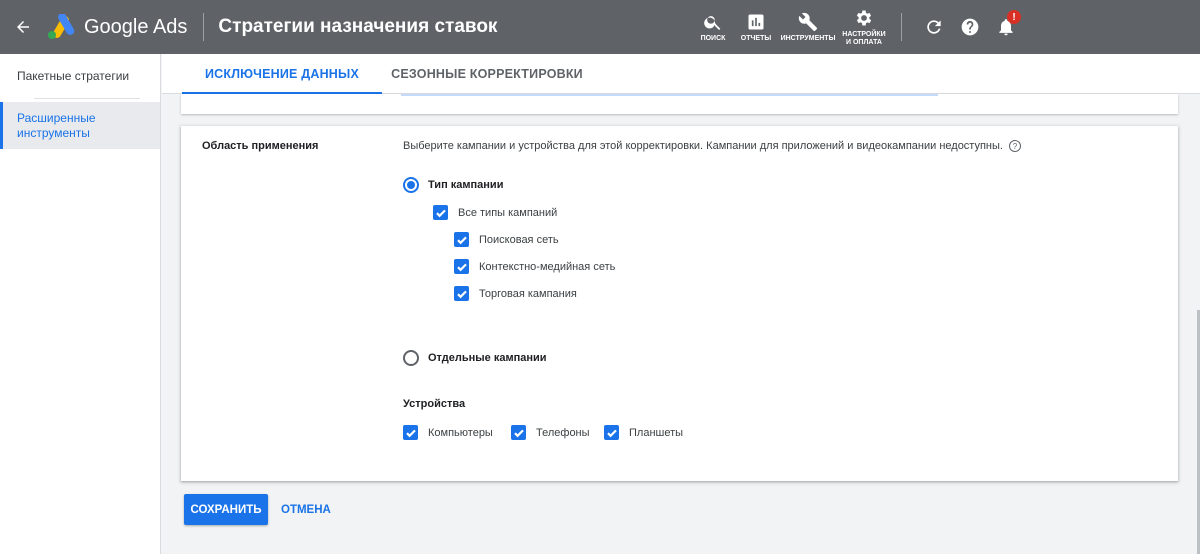  What do you see at coordinates (80, 125) in the screenshot?
I see `sidebar-item-advanced-tools: Расширенные инструменты` at bounding box center [80, 125].